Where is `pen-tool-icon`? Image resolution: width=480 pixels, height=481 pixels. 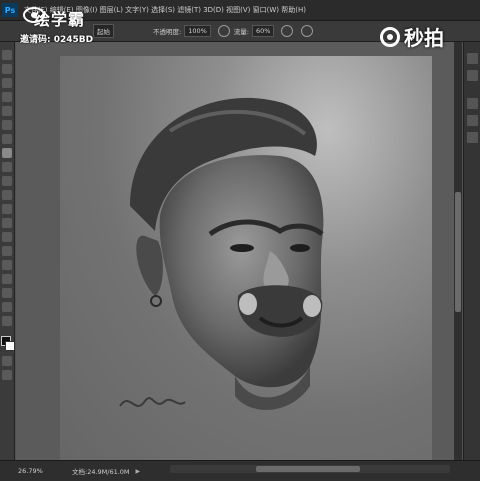 pen-tool-icon is located at coordinates (7, 251).